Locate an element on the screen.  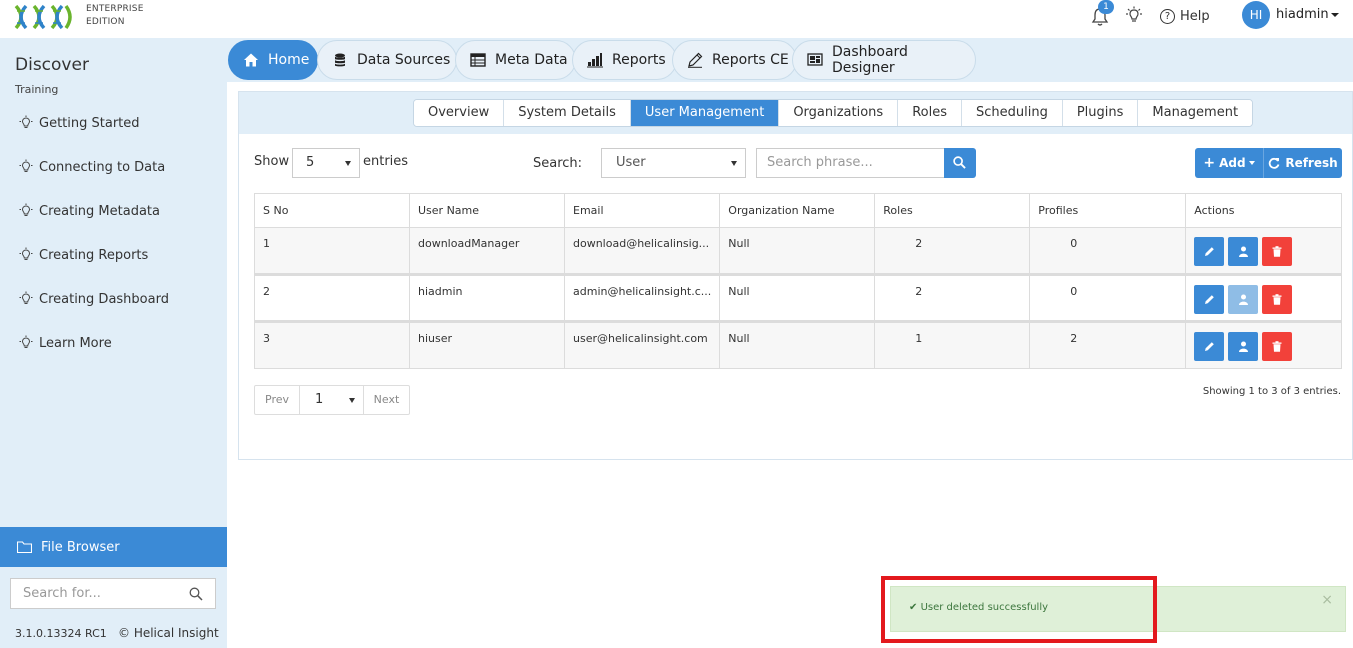
column-header-organization: Organization Name is located at coordinates (797, 210).